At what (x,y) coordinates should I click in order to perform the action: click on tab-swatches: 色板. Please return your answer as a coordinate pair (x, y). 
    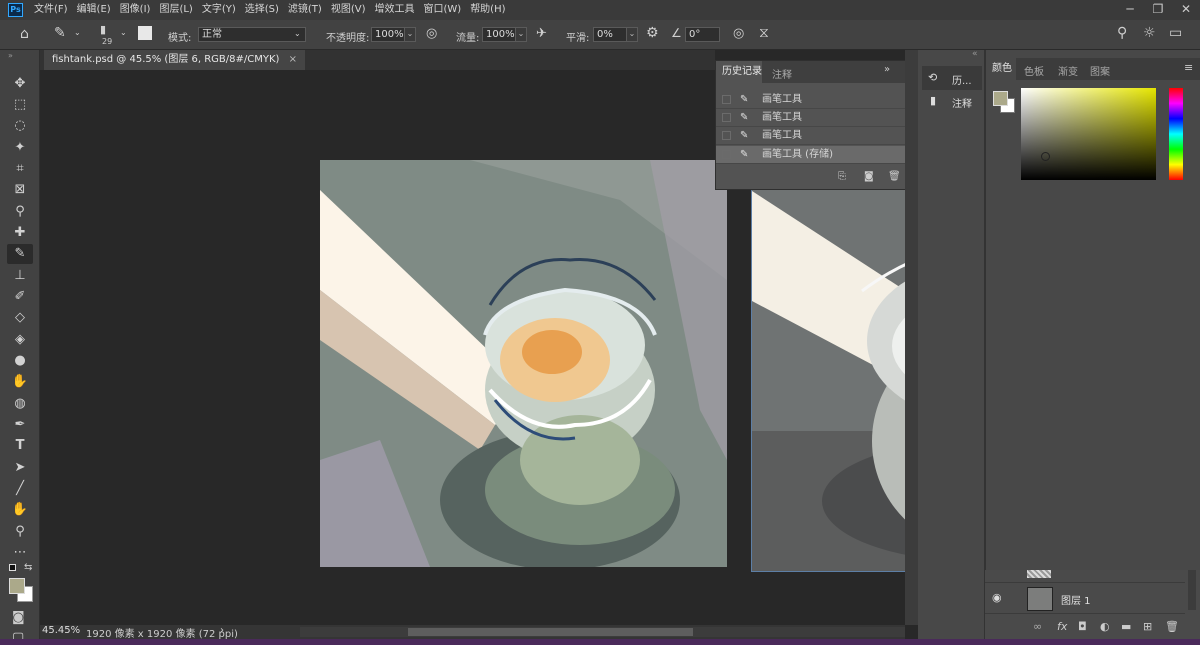
    Looking at the image, I should click on (1034, 70).